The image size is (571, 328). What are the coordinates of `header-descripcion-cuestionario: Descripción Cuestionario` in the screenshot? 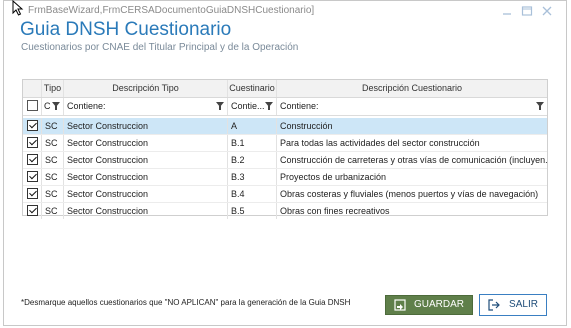 It's located at (412, 88).